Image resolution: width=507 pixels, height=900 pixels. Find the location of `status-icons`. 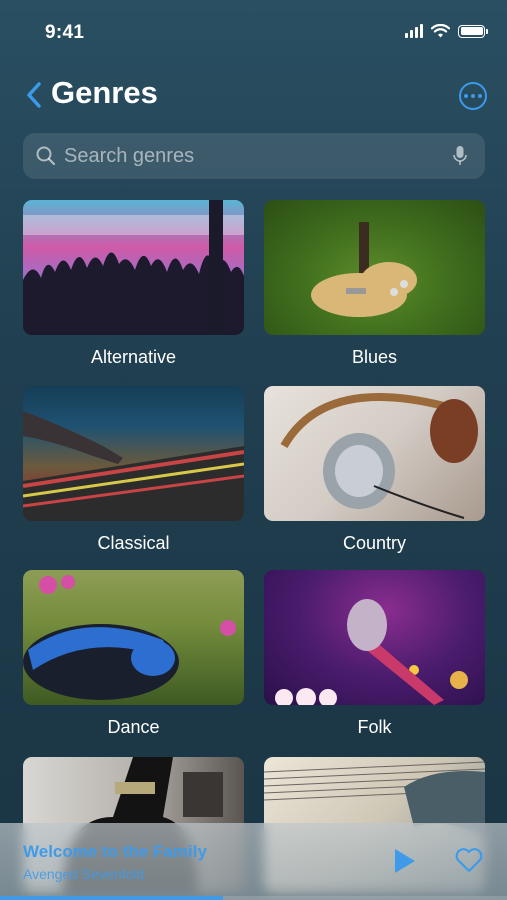

status-icons is located at coordinates (446, 31).